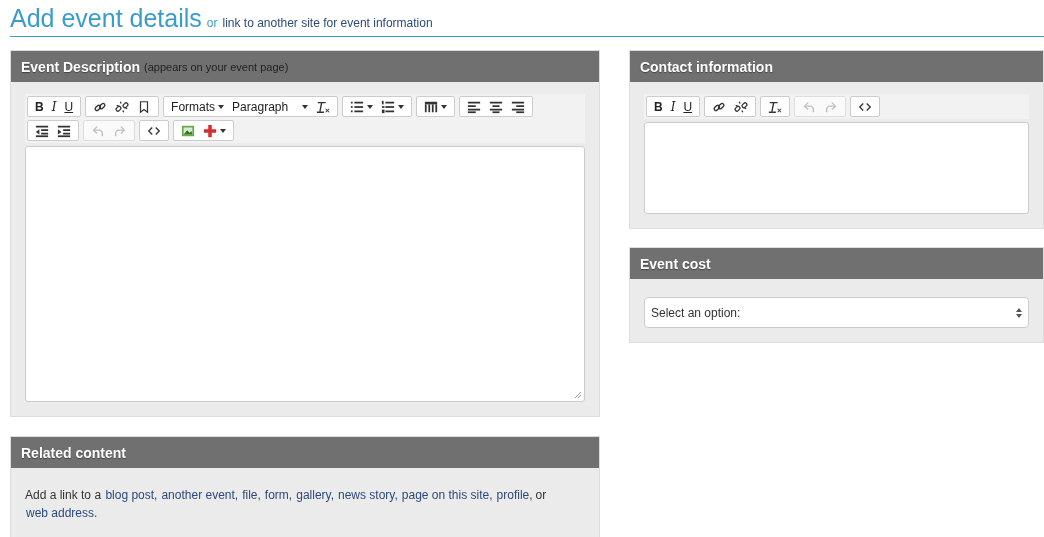  I want to click on image-icon, so click(188, 130).